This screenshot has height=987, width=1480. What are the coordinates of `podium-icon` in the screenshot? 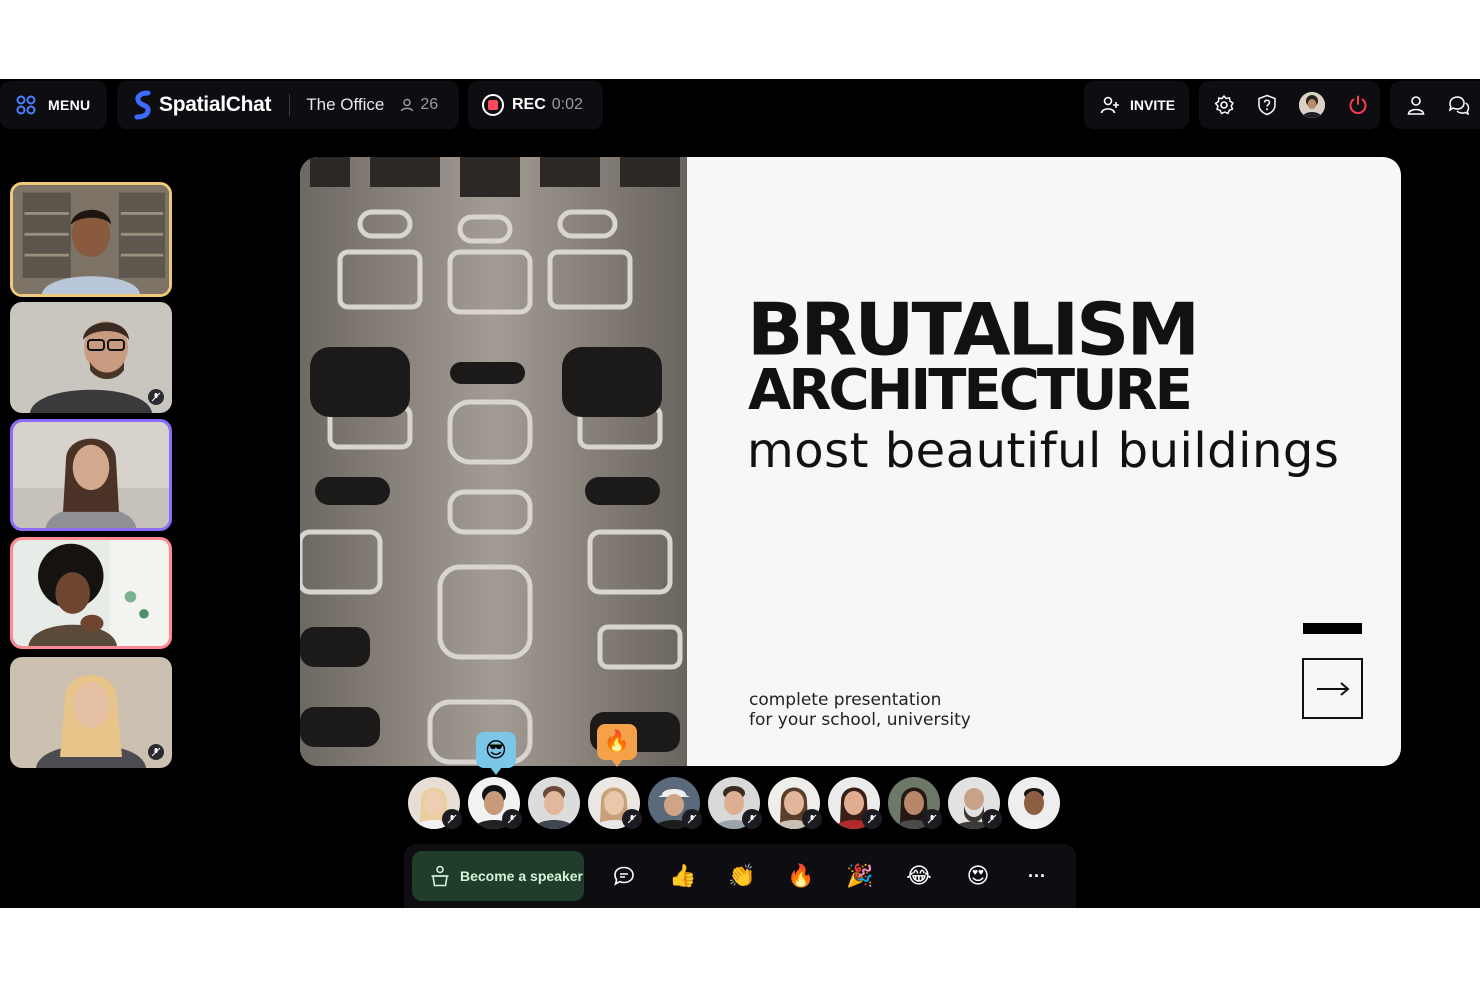 It's located at (440, 876).